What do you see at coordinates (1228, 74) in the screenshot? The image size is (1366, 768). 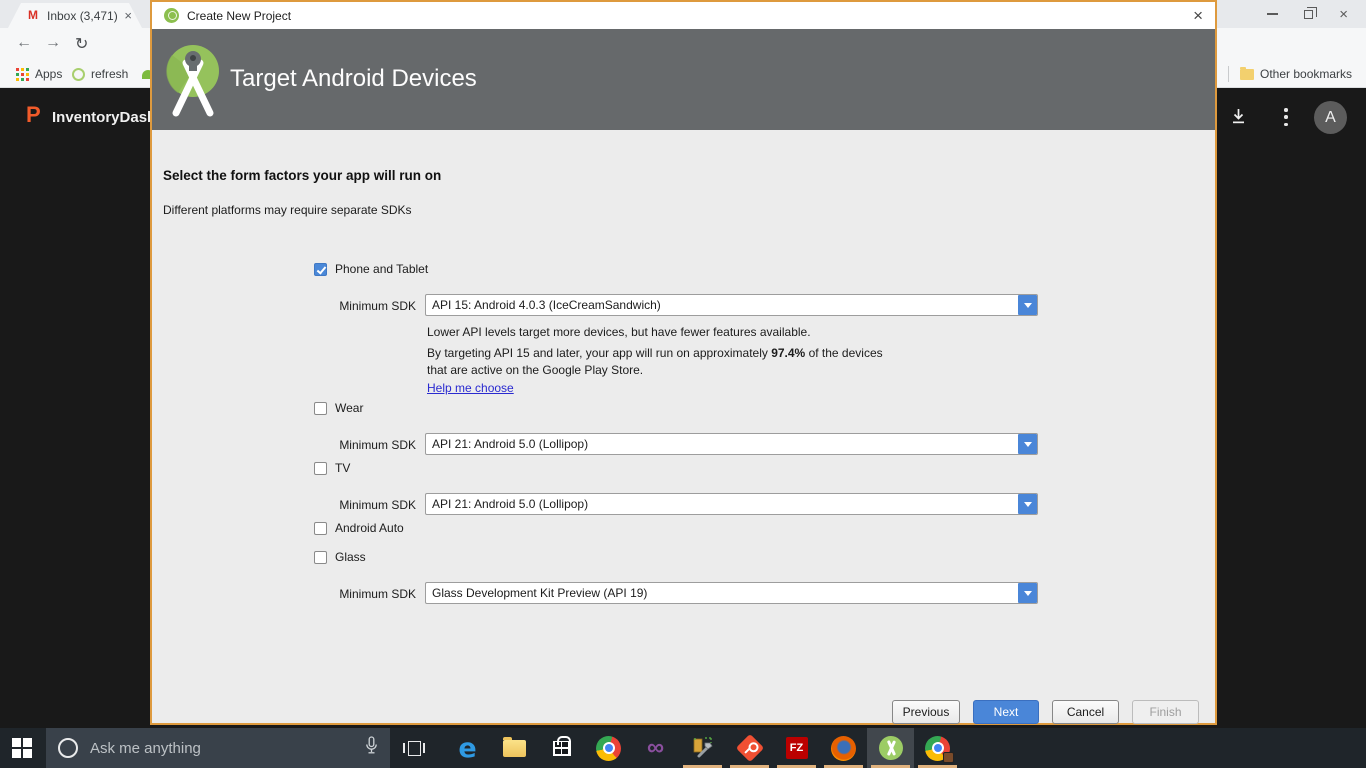 I see `bookmarks-divider` at bounding box center [1228, 74].